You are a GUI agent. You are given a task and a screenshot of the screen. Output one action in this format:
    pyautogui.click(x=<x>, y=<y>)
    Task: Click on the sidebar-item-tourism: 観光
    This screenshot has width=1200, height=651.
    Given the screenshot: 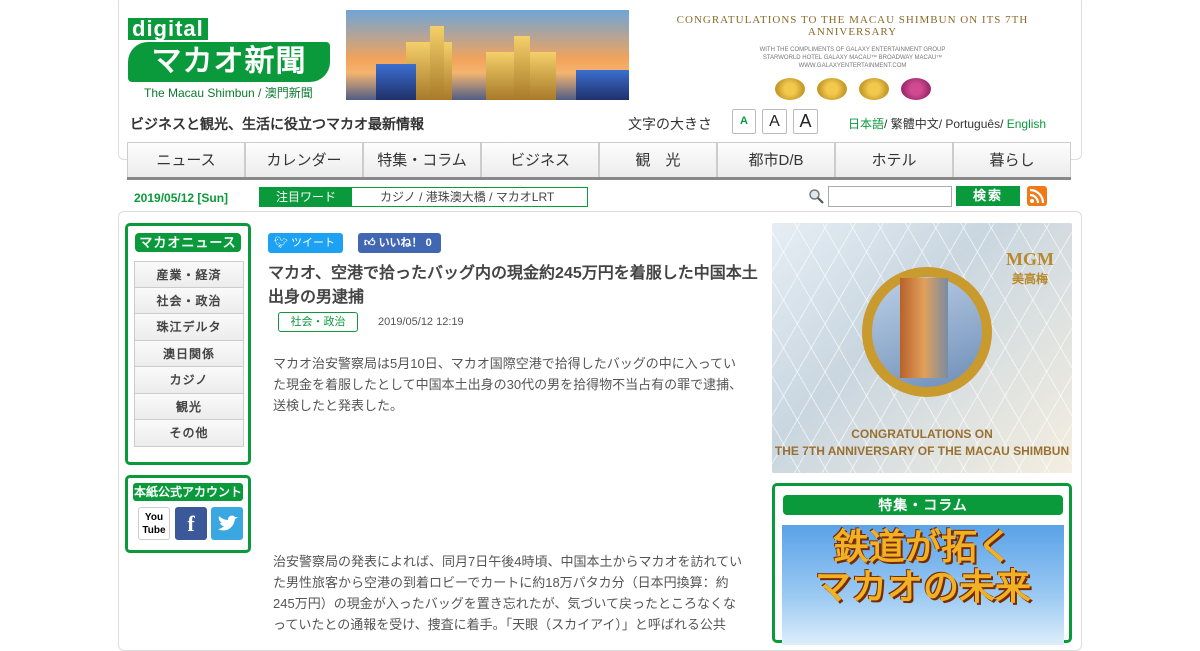 What is the action you would take?
    pyautogui.click(x=189, y=406)
    